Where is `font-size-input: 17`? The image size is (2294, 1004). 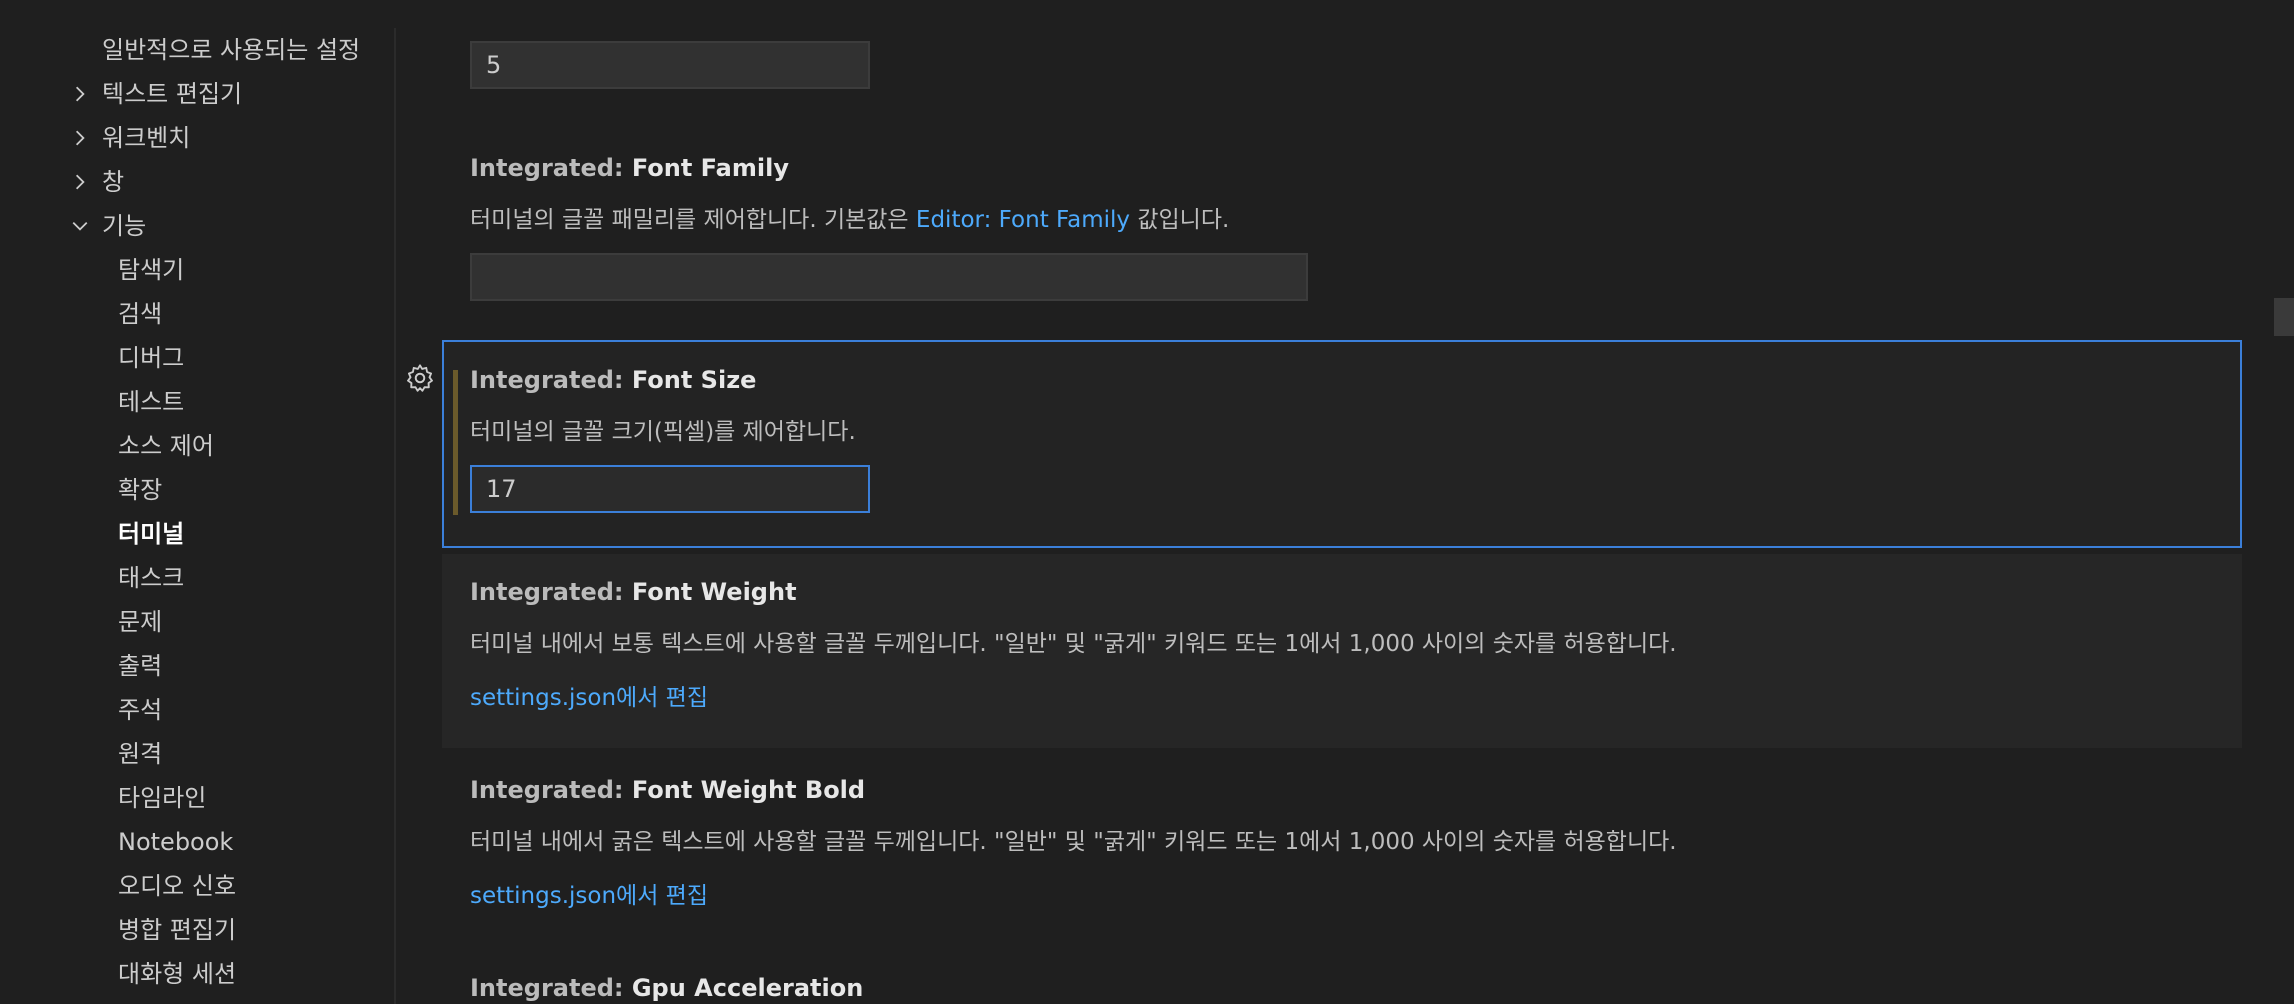 font-size-input: 17 is located at coordinates (670, 489).